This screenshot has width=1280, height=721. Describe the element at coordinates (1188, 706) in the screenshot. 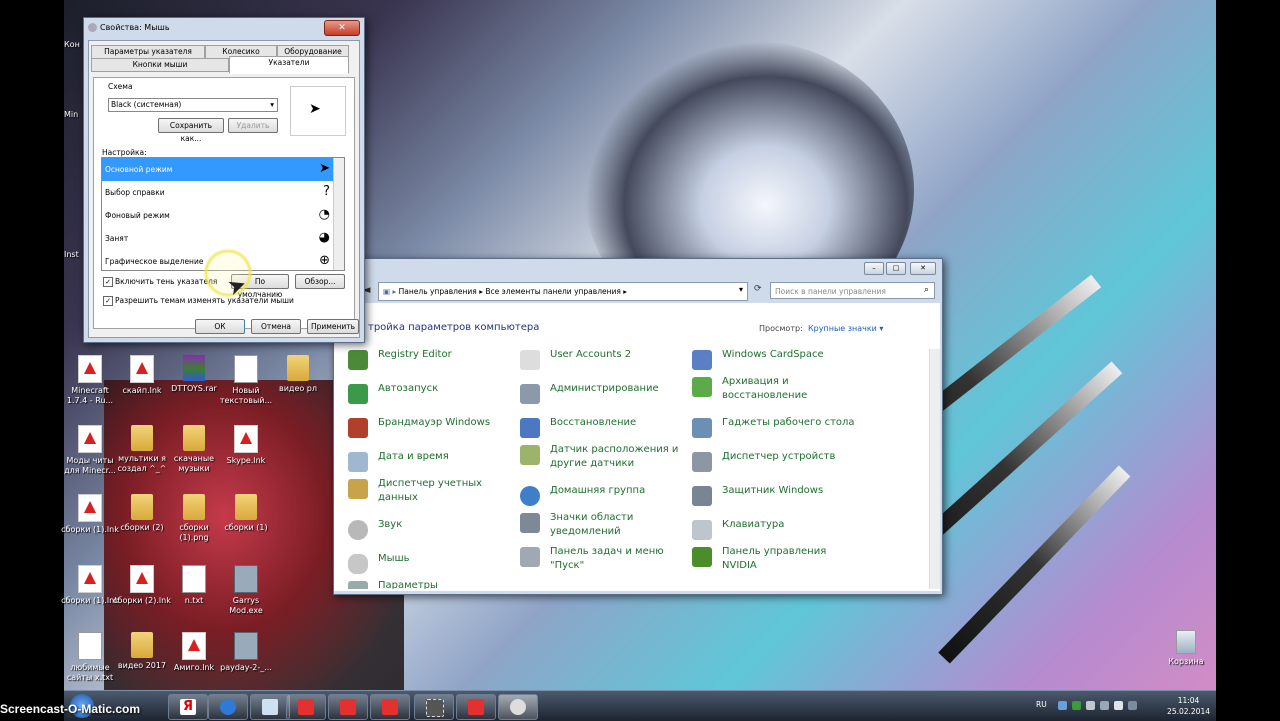

I see `clock: 11:04 25.02.2014` at that location.